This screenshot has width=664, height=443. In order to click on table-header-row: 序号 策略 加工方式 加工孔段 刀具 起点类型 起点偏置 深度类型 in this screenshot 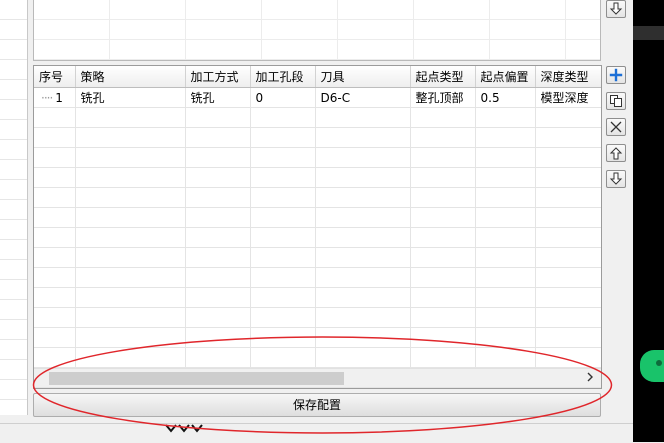, I will do `click(317, 77)`.